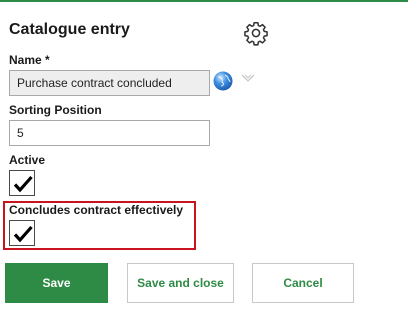 The height and width of the screenshot is (312, 416). I want to click on chevron-down-icon, so click(248, 78).